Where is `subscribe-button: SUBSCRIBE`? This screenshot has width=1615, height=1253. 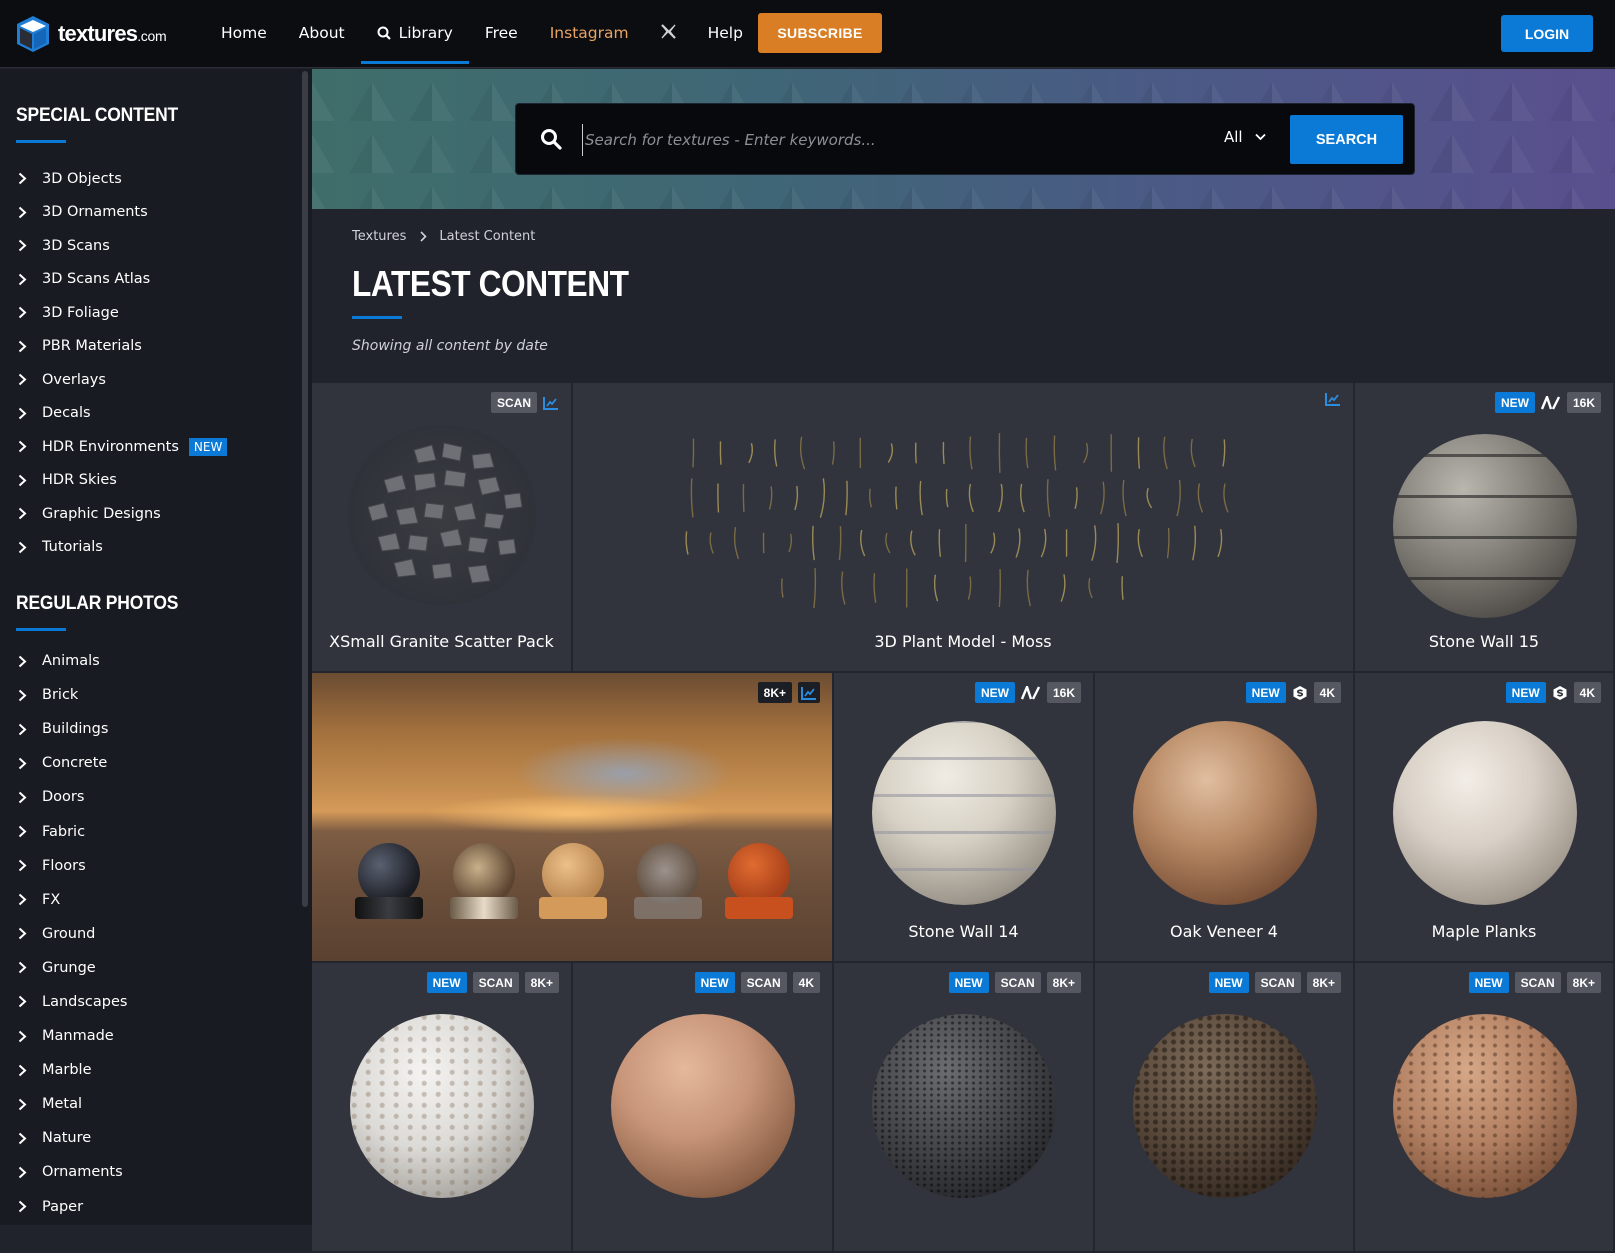
subscribe-button: SUBSCRIBE is located at coordinates (820, 33).